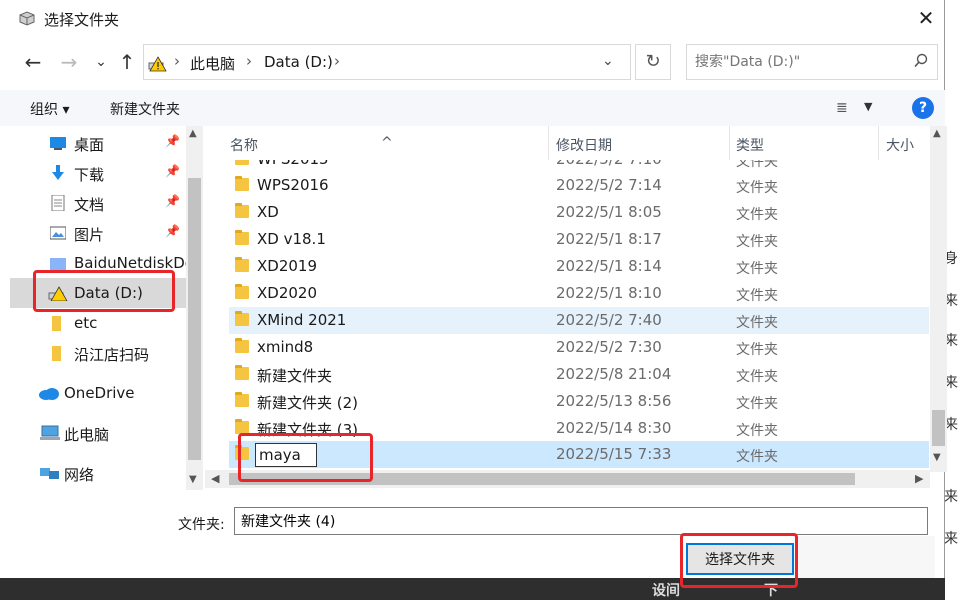 The image size is (960, 600). What do you see at coordinates (87, 435) in the screenshot?
I see `sidebar-item-label: 此电脑` at bounding box center [87, 435].